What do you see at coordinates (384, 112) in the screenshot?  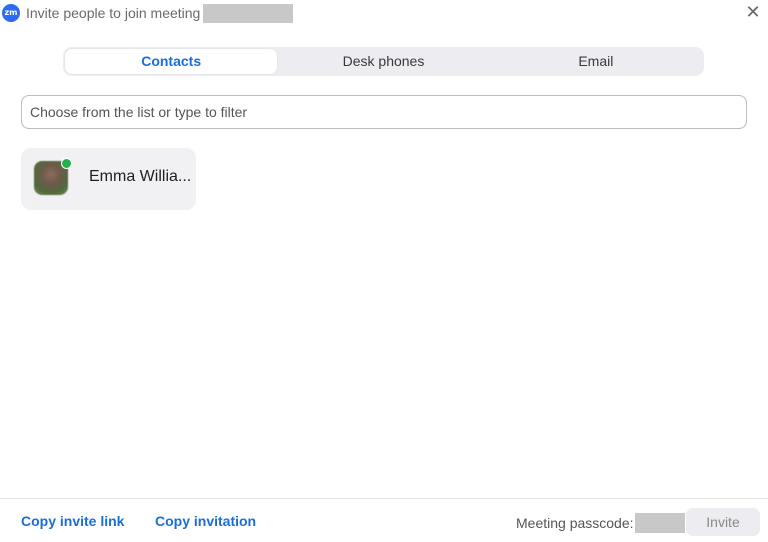 I see `contact-filter-input` at bounding box center [384, 112].